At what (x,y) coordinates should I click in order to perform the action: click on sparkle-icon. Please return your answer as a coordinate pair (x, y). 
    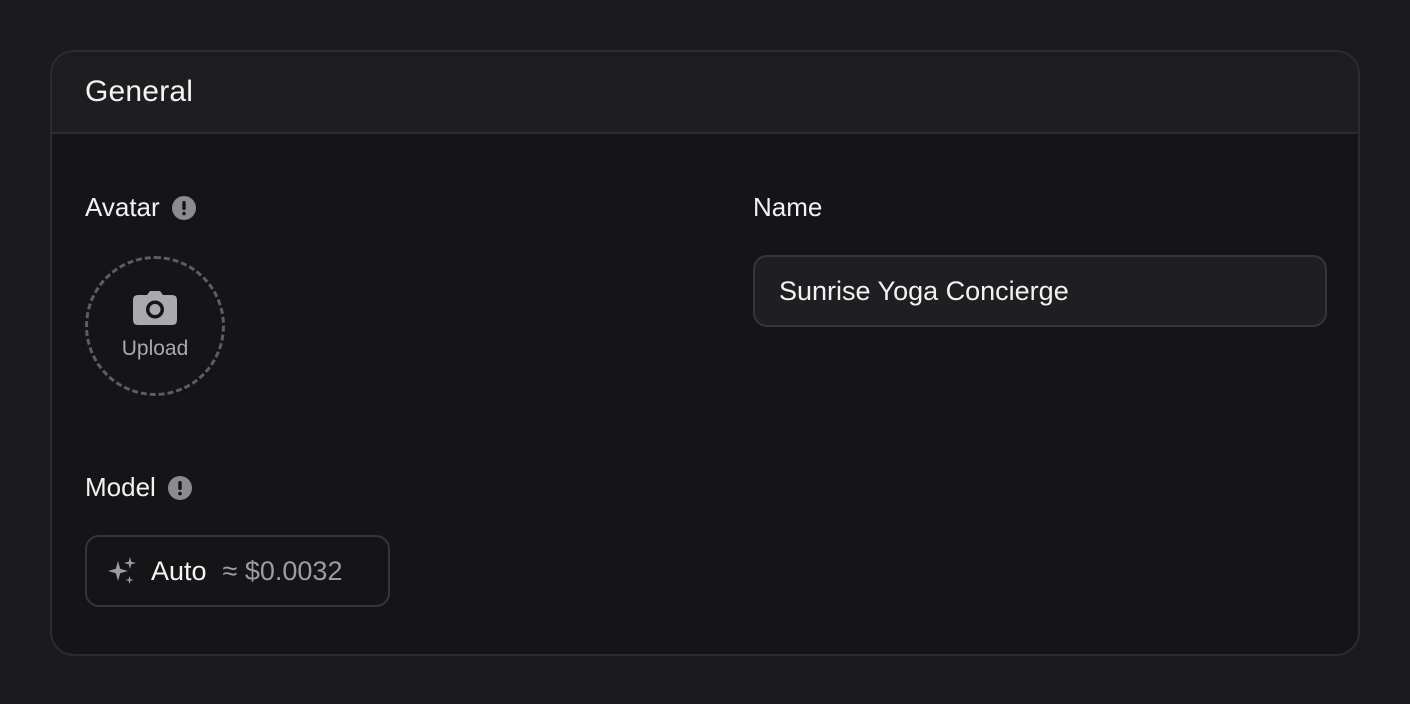
    Looking at the image, I should click on (122, 571).